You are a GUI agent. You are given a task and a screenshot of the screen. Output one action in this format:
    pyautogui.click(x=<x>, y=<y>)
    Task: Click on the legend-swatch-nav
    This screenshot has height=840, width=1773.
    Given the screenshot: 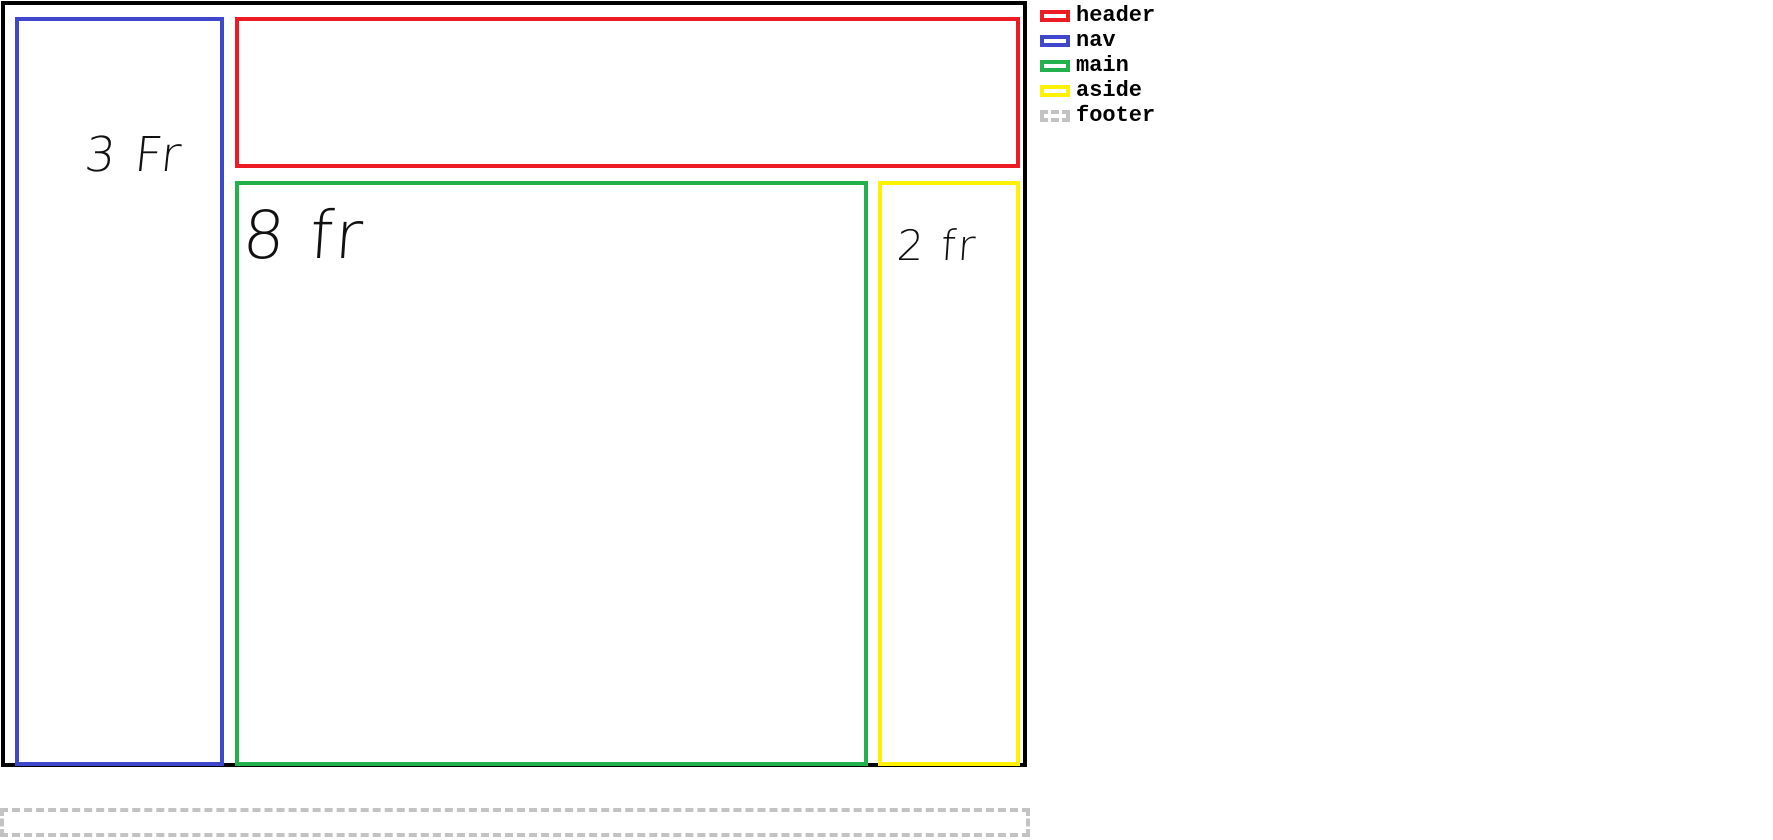 What is the action you would take?
    pyautogui.click(x=1055, y=40)
    